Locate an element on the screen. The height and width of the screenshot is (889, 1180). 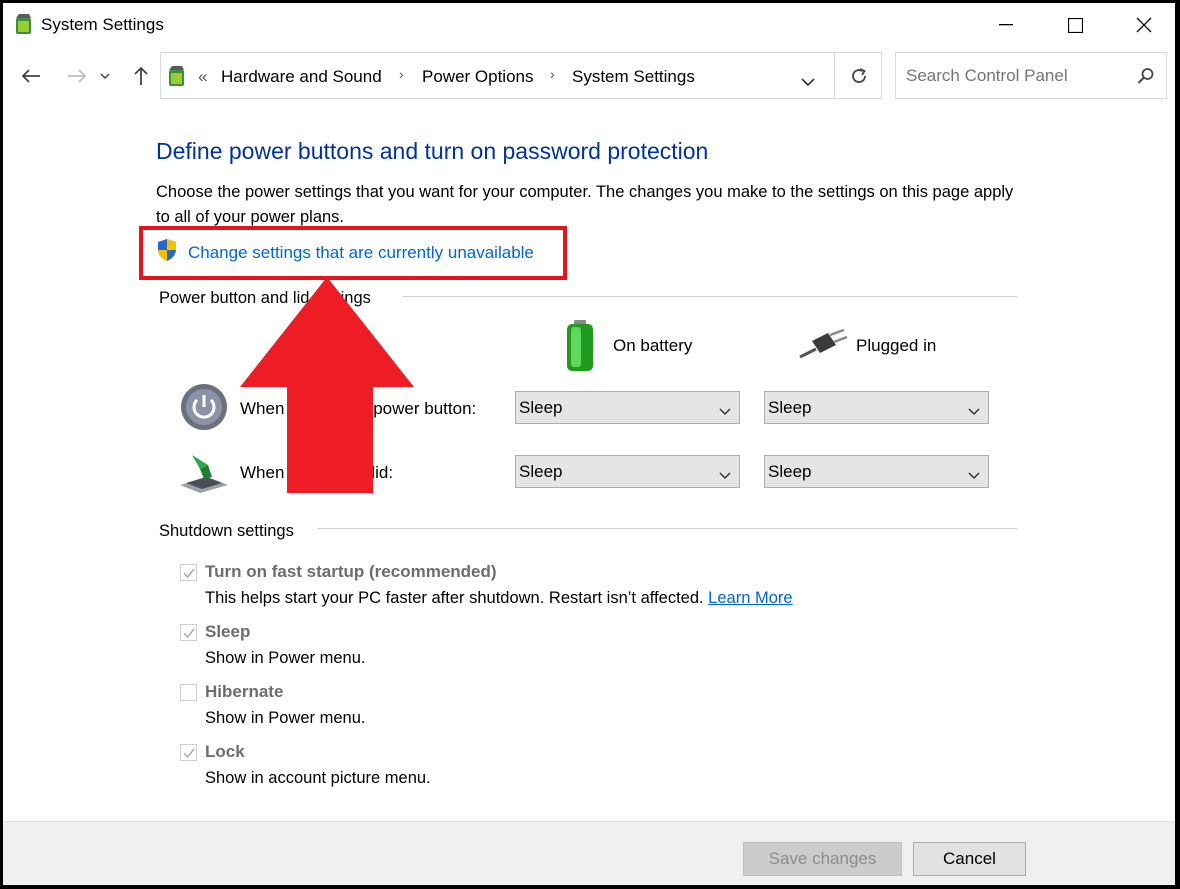
breadcrumb-system-settings: System Settings is located at coordinates (633, 77).